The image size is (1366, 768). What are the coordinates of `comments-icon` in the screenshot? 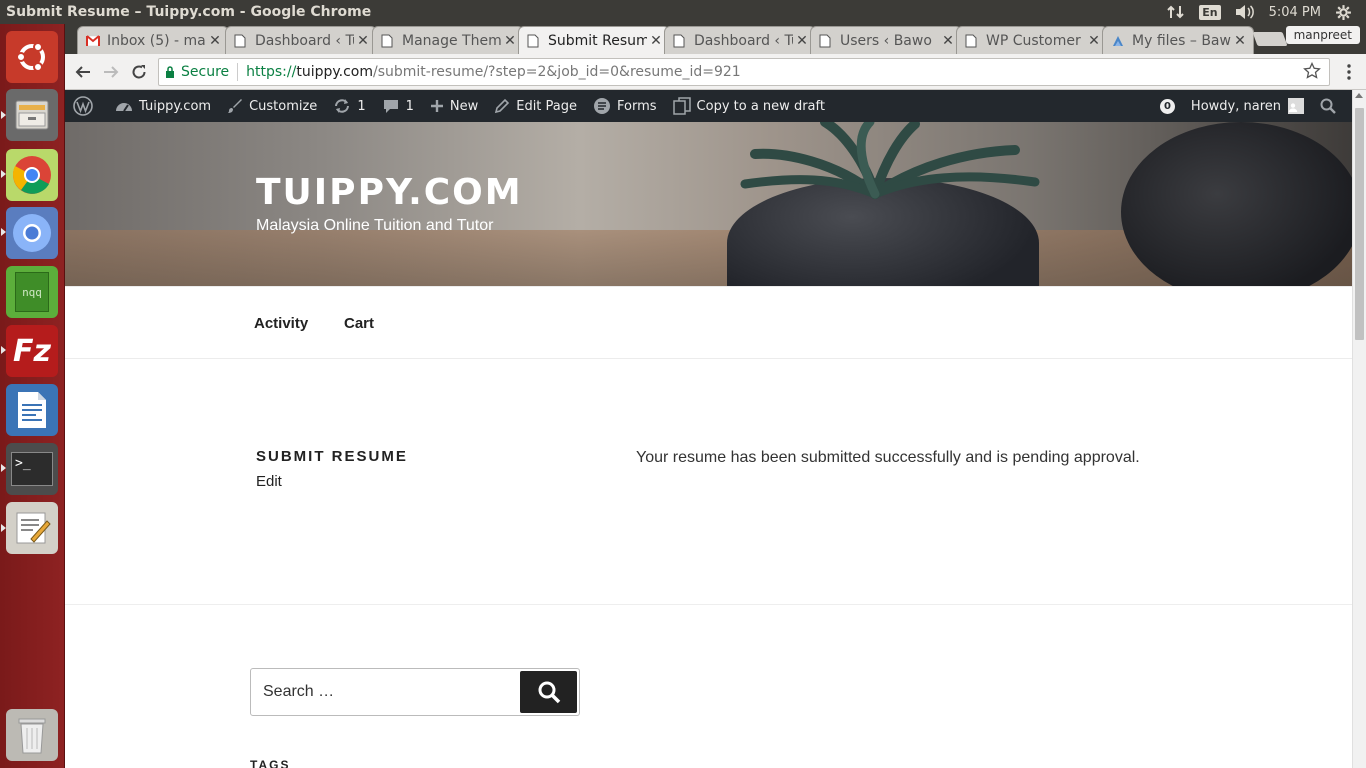 It's located at (390, 106).